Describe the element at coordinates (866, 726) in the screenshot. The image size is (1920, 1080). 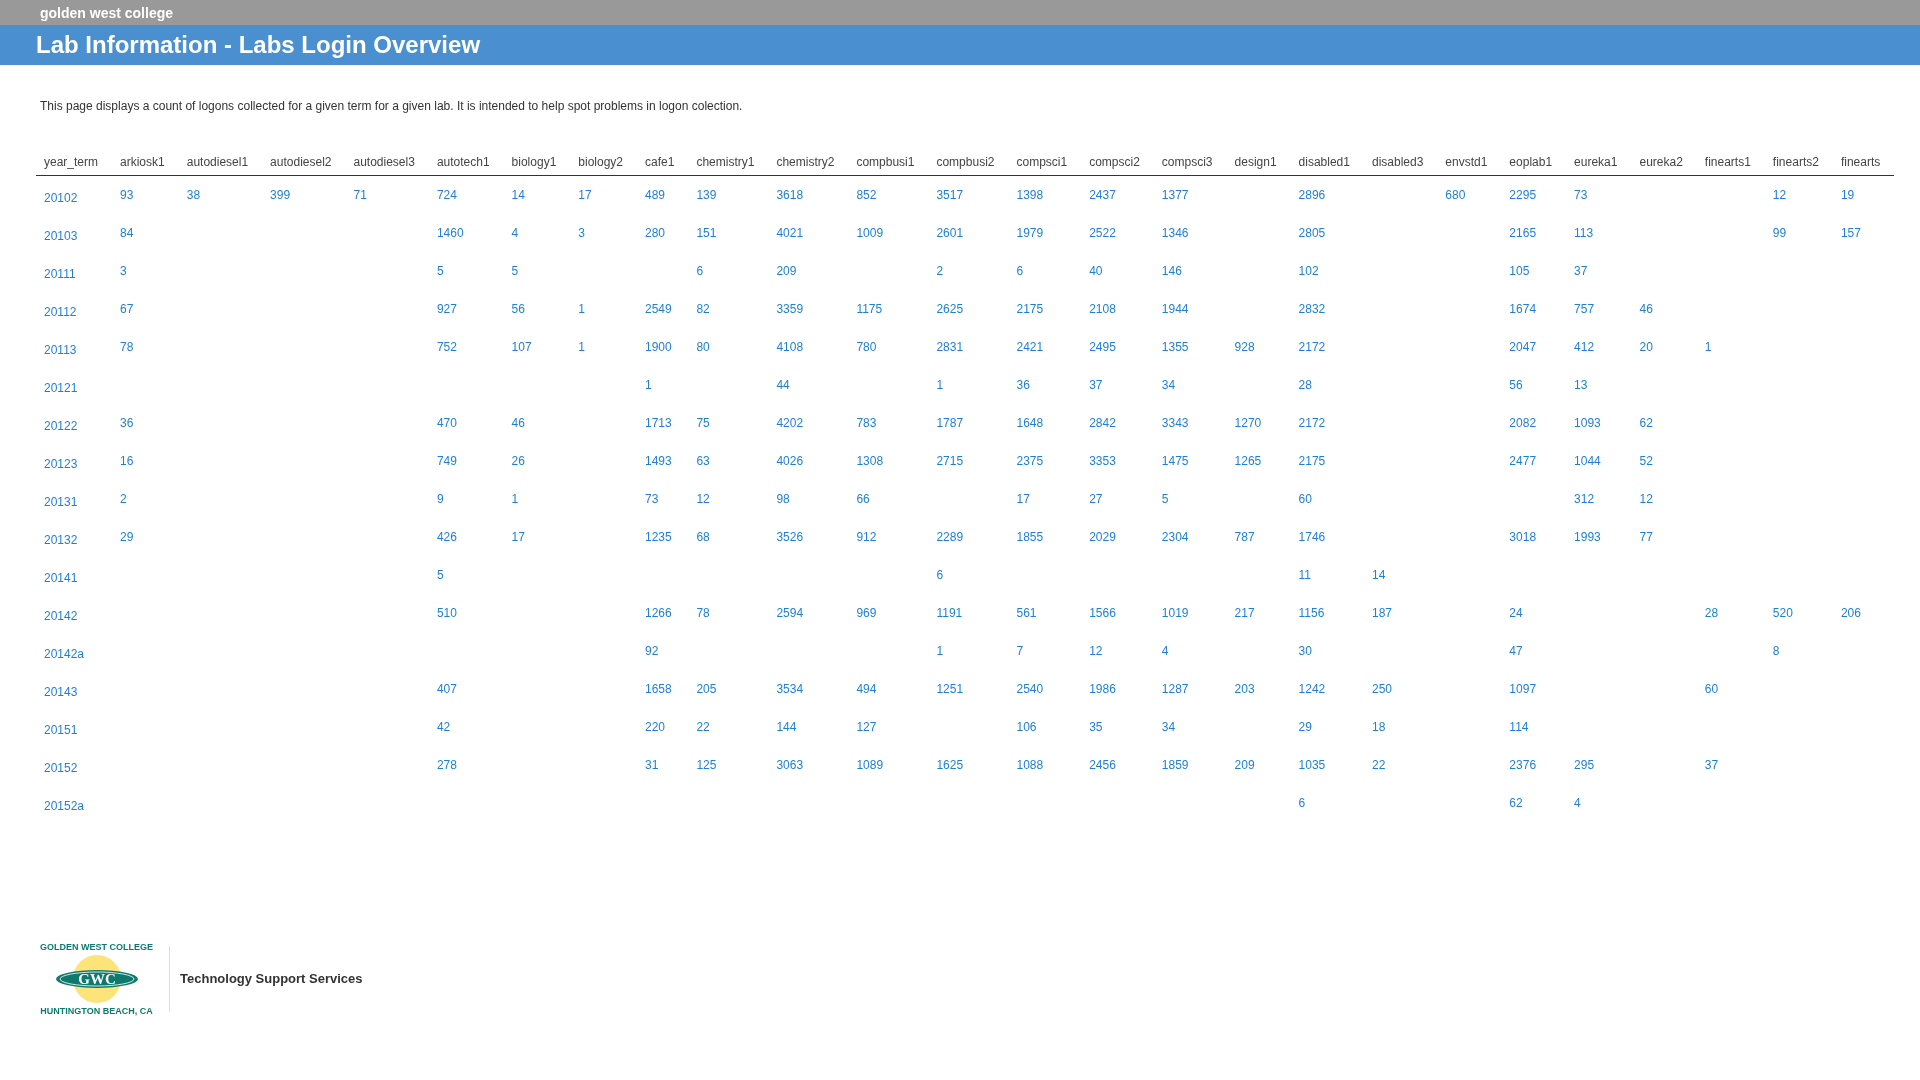
I see `table-cell: 127` at that location.